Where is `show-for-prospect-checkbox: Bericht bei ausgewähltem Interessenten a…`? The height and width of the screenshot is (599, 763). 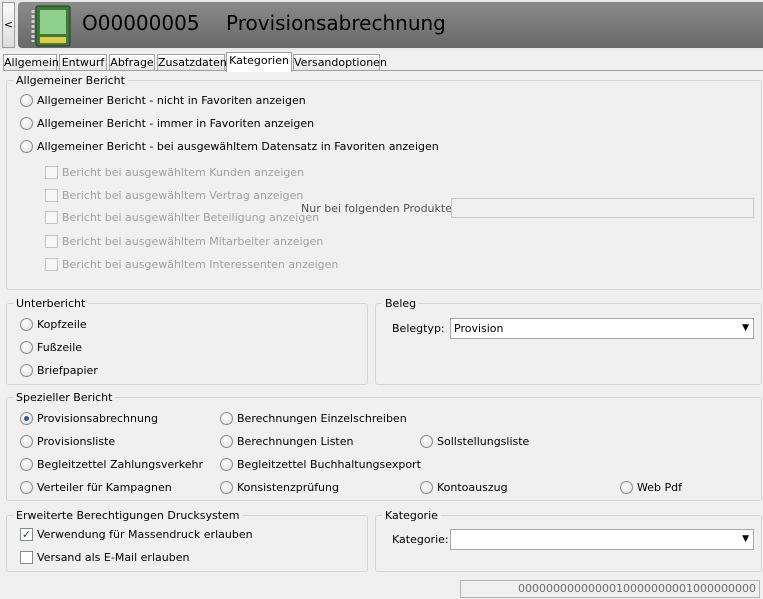
show-for-prospect-checkbox: Bericht bei ausgewähltem Interessenten a… is located at coordinates (191, 264).